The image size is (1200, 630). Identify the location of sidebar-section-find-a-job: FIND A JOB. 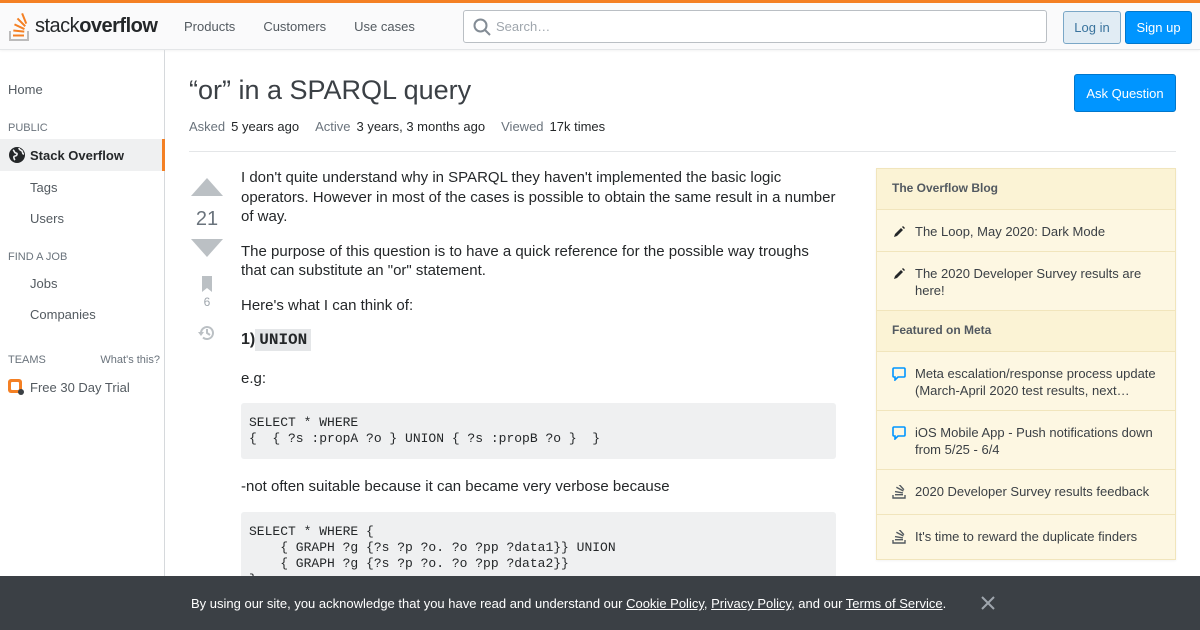
(38, 257).